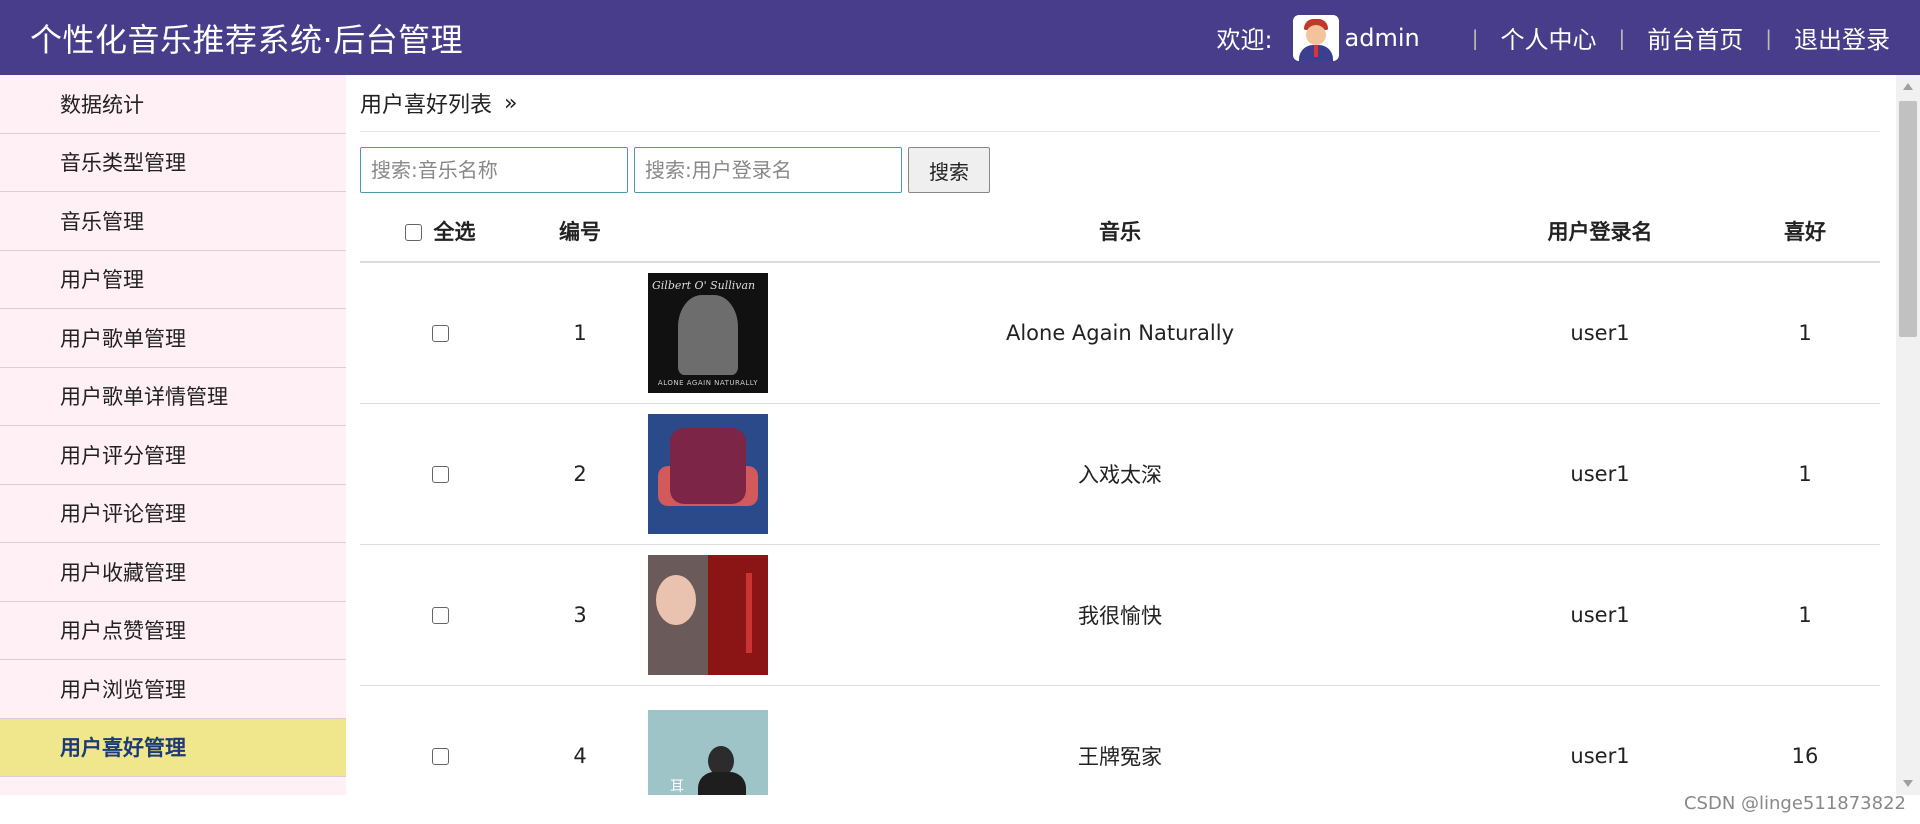  I want to click on row-id: 4, so click(580, 740).